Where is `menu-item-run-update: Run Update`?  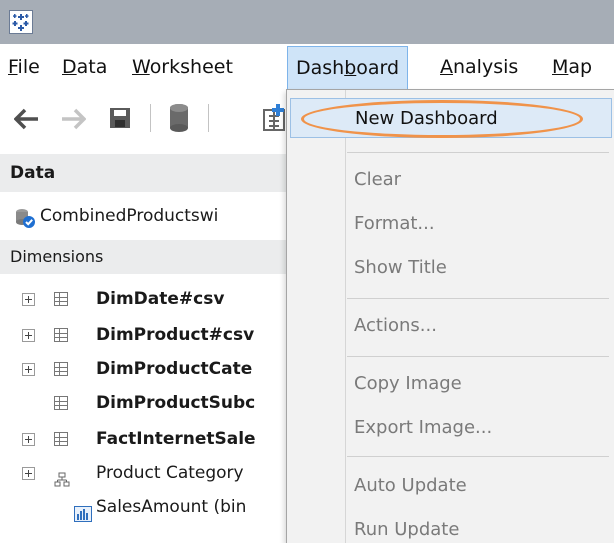 menu-item-run-update: Run Update is located at coordinates (451, 526).